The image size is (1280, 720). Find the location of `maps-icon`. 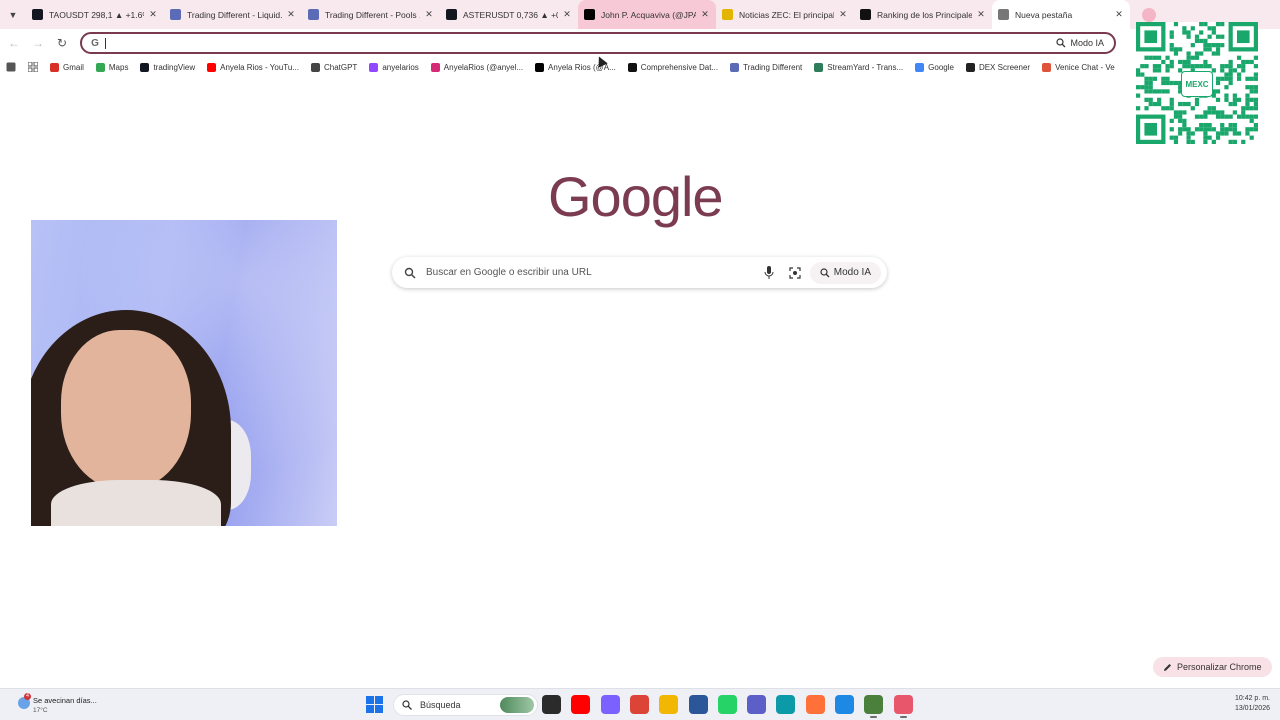

maps-icon is located at coordinates (100, 67).